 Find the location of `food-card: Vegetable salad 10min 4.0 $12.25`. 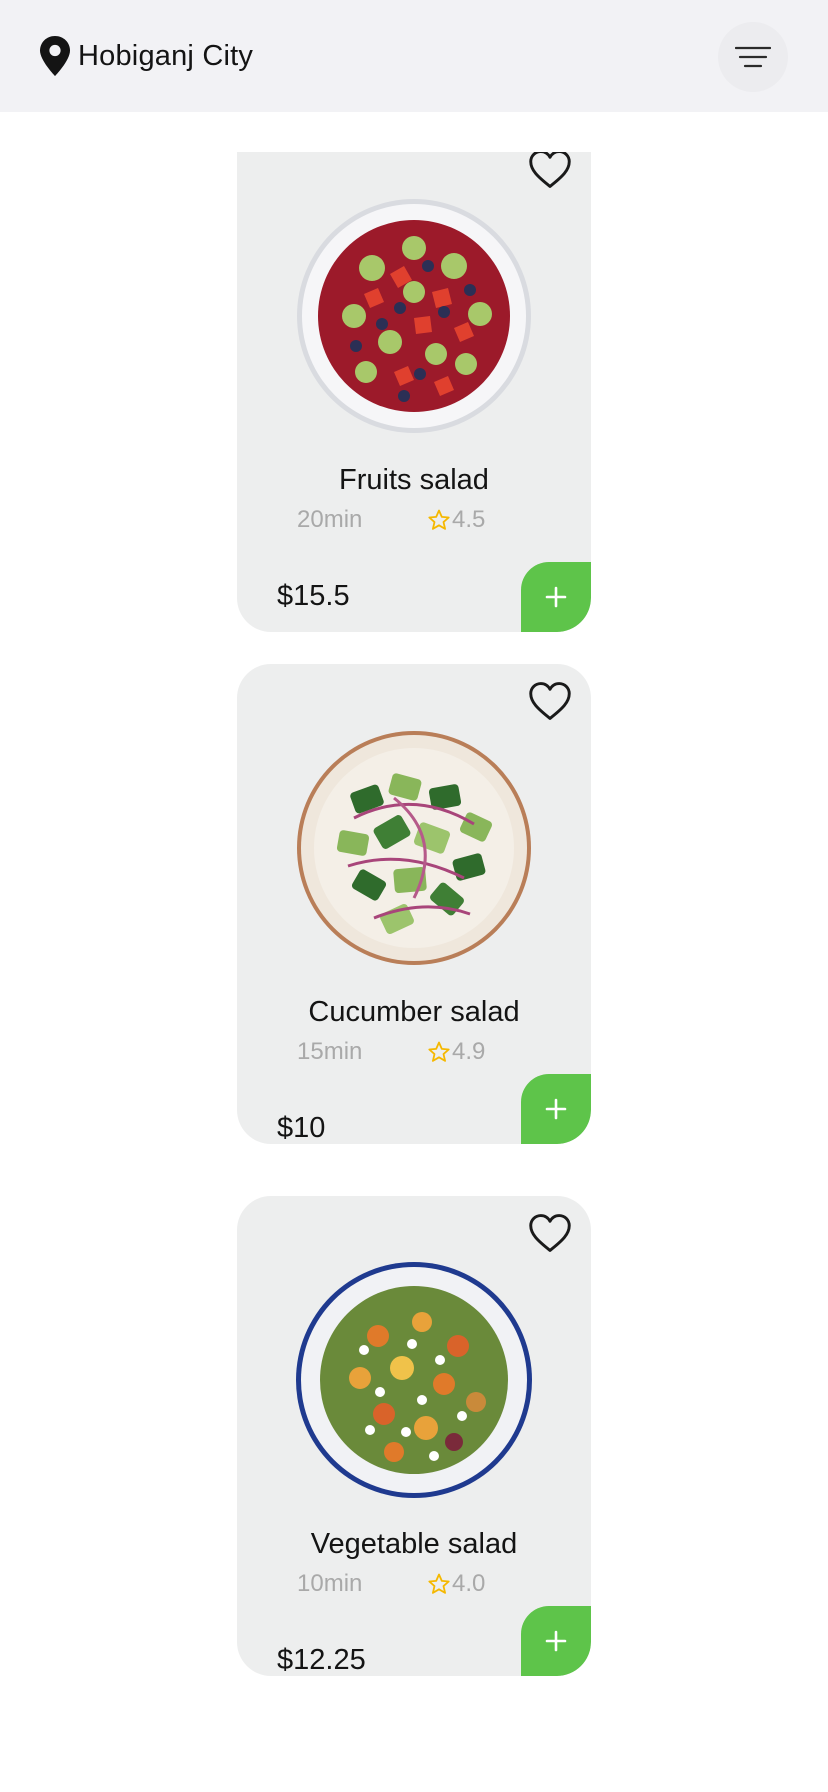

food-card: Vegetable salad 10min 4.0 $12.25 is located at coordinates (414, 1436).